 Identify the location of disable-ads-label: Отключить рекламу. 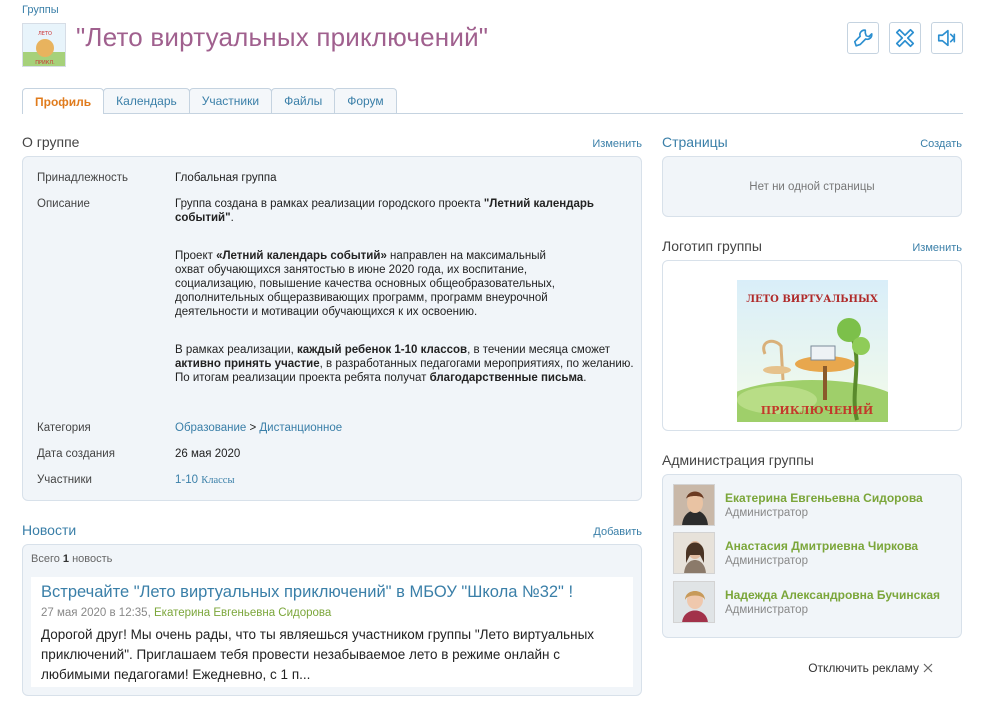
(863, 668).